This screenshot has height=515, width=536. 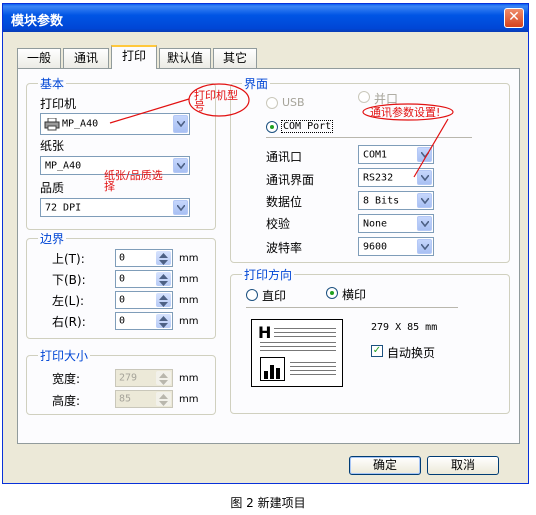 What do you see at coordinates (405, 112) in the screenshot?
I see `annotation-comm-settings: 通讯参数设置!` at bounding box center [405, 112].